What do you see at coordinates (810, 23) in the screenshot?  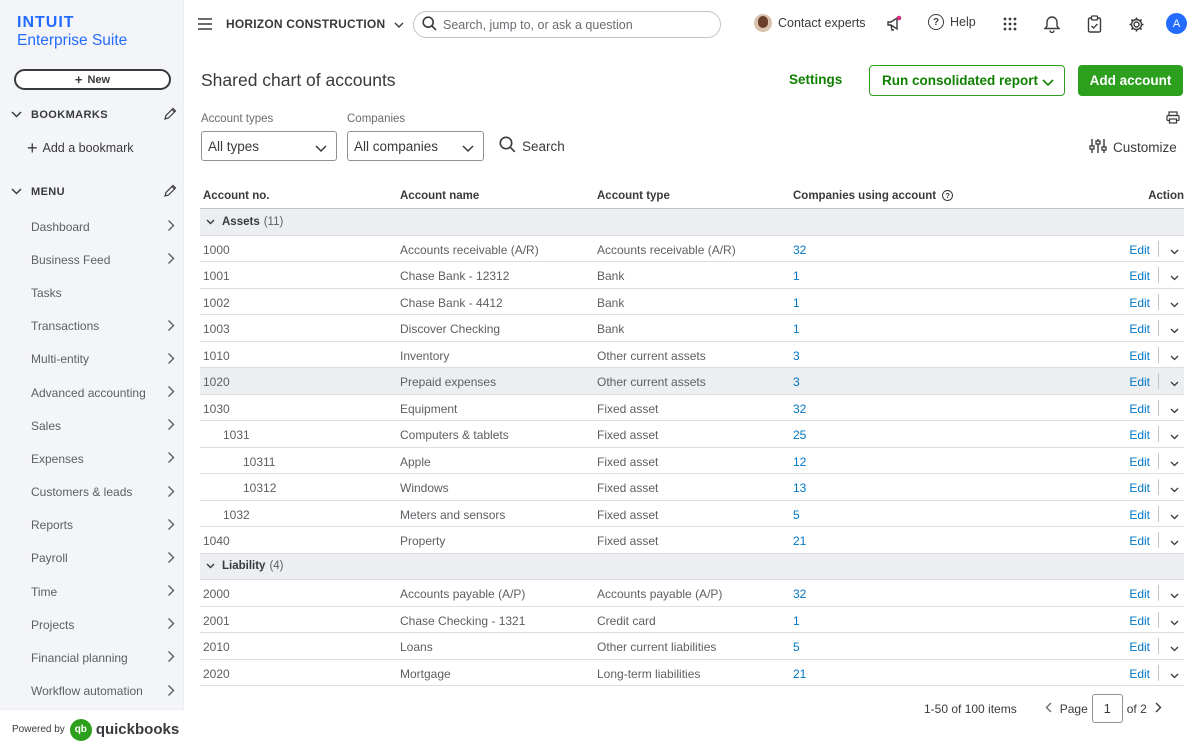 I see `contact-experts-button: Contact experts` at bounding box center [810, 23].